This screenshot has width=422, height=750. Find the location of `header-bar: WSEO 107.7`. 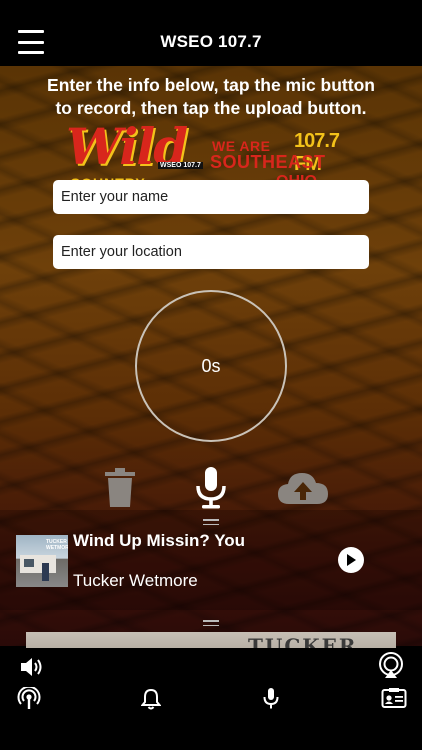

header-bar: WSEO 107.7 is located at coordinates (211, 33).